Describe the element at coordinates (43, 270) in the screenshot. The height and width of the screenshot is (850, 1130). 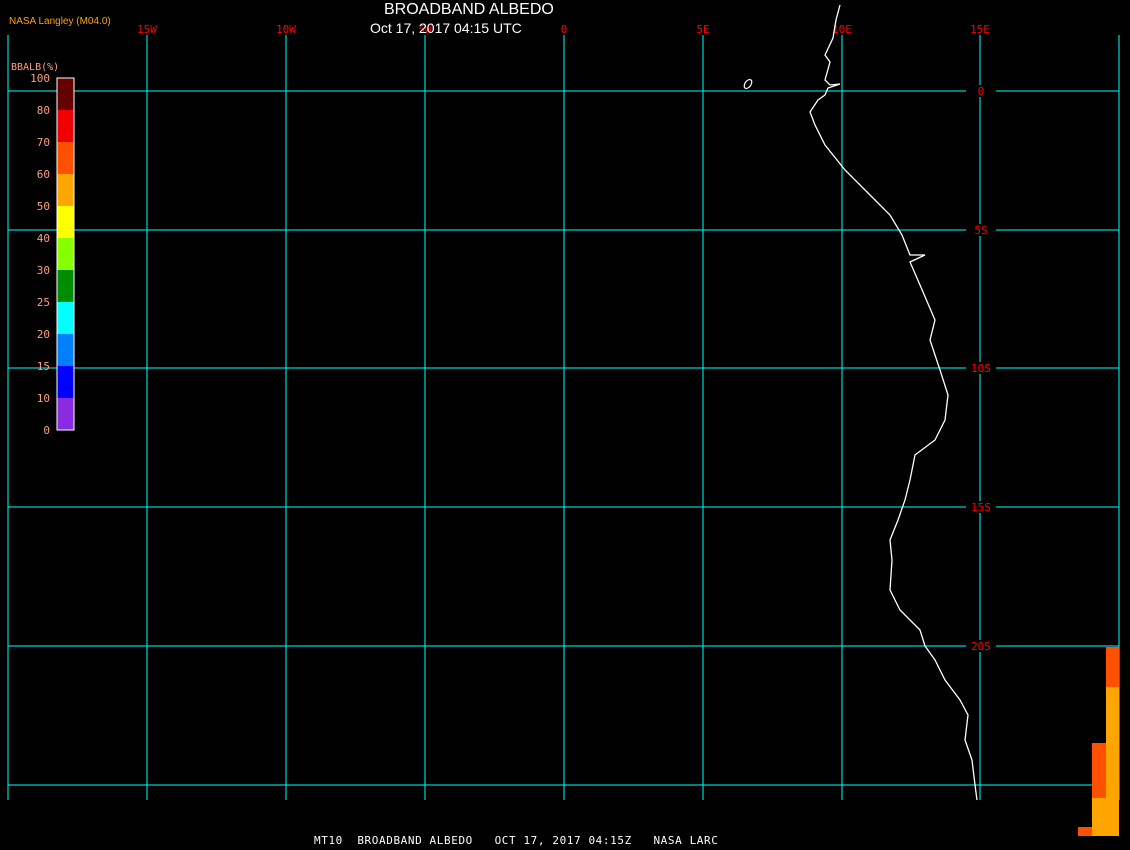
I see `colorbar-tick-label: 30` at that location.